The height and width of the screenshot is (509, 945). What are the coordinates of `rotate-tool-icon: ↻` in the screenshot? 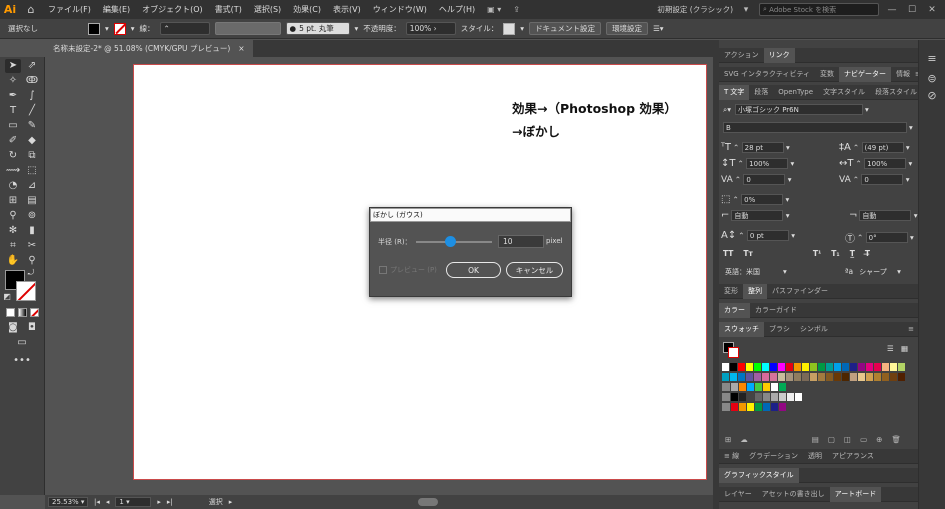 It's located at (13, 156).